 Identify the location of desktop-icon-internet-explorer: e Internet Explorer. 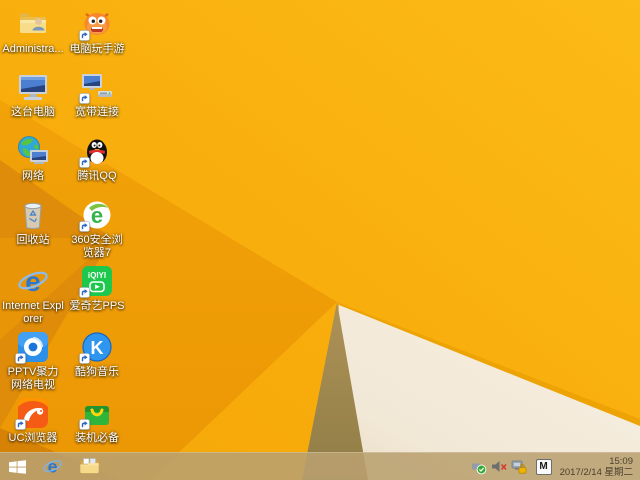
(33, 294).